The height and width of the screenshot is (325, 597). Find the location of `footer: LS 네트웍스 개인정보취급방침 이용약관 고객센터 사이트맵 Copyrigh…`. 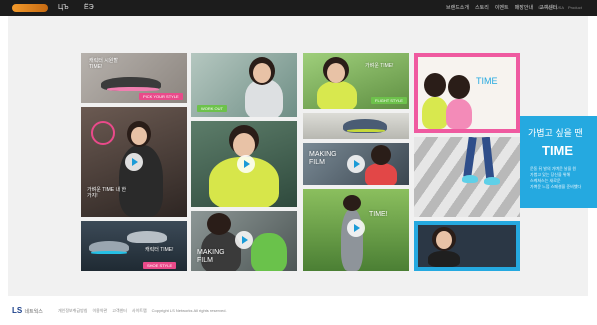

footer: LS 네트웍스 개인정보취급방침 이용약관 고객센터 사이트맵 Copyrigh… is located at coordinates (298, 310).